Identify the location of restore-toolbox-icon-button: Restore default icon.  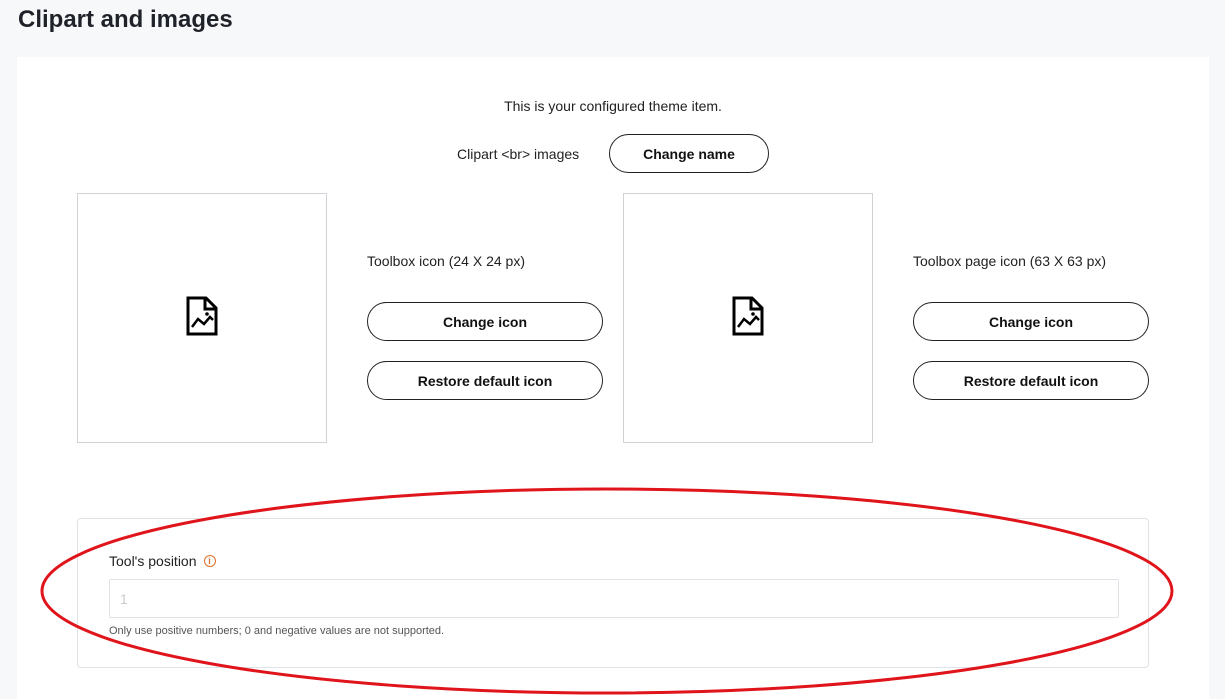
(485, 380).